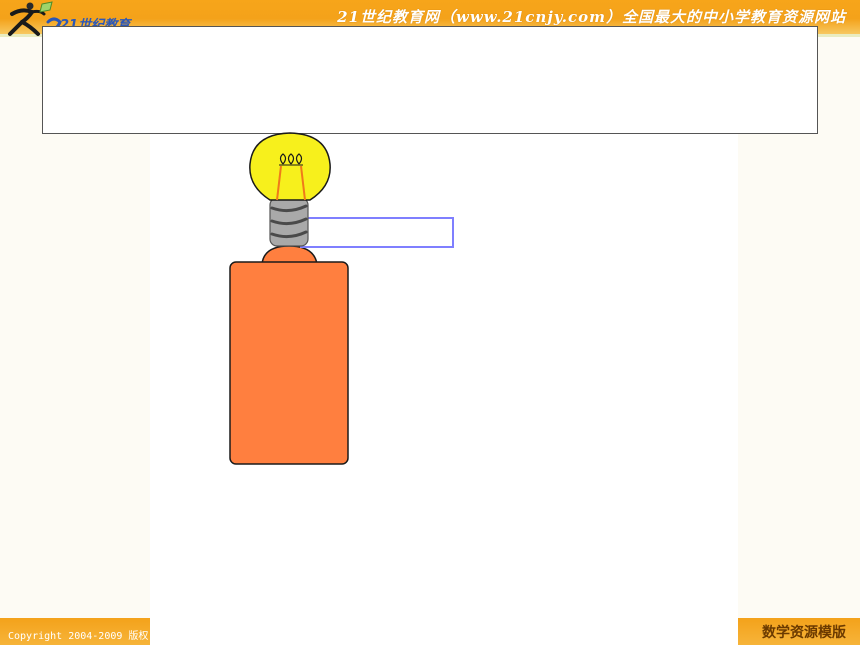  I want to click on footer-brand: 数学资源模版, so click(804, 633).